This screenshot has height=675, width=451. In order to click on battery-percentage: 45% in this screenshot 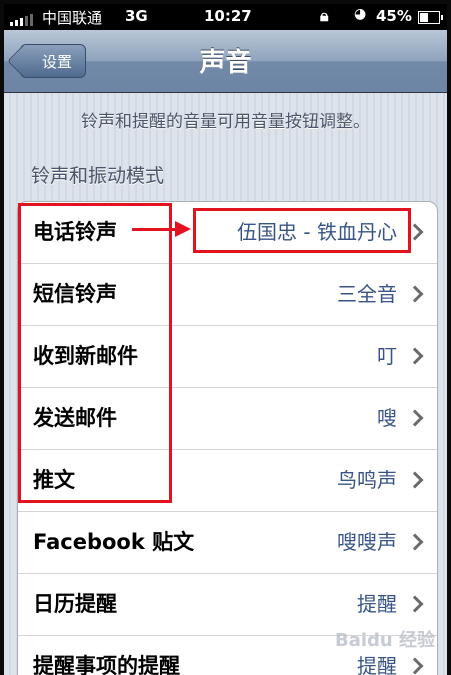, I will do `click(394, 16)`.